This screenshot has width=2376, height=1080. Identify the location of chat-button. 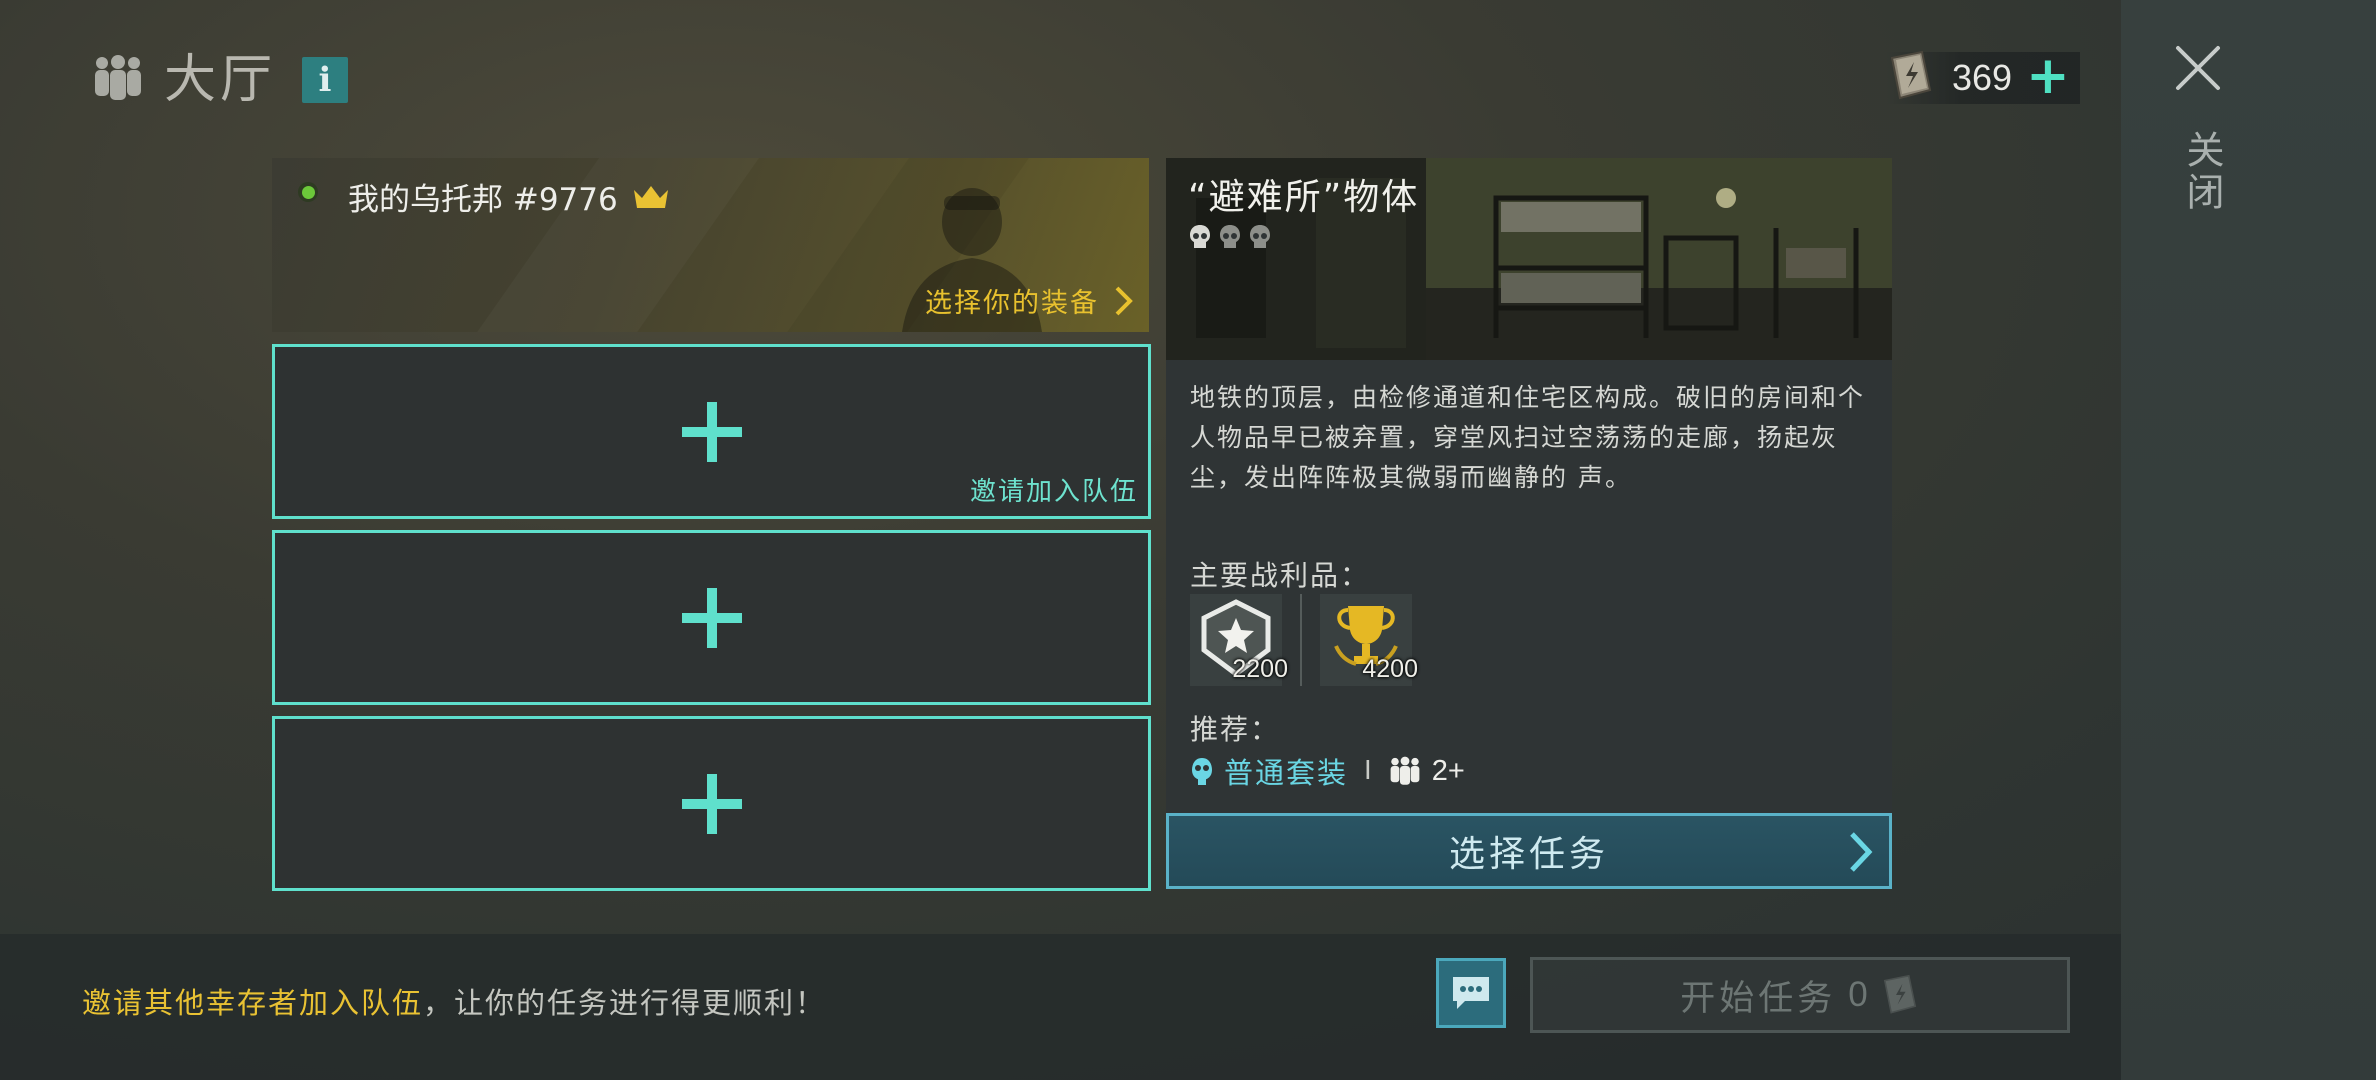
(1471, 993).